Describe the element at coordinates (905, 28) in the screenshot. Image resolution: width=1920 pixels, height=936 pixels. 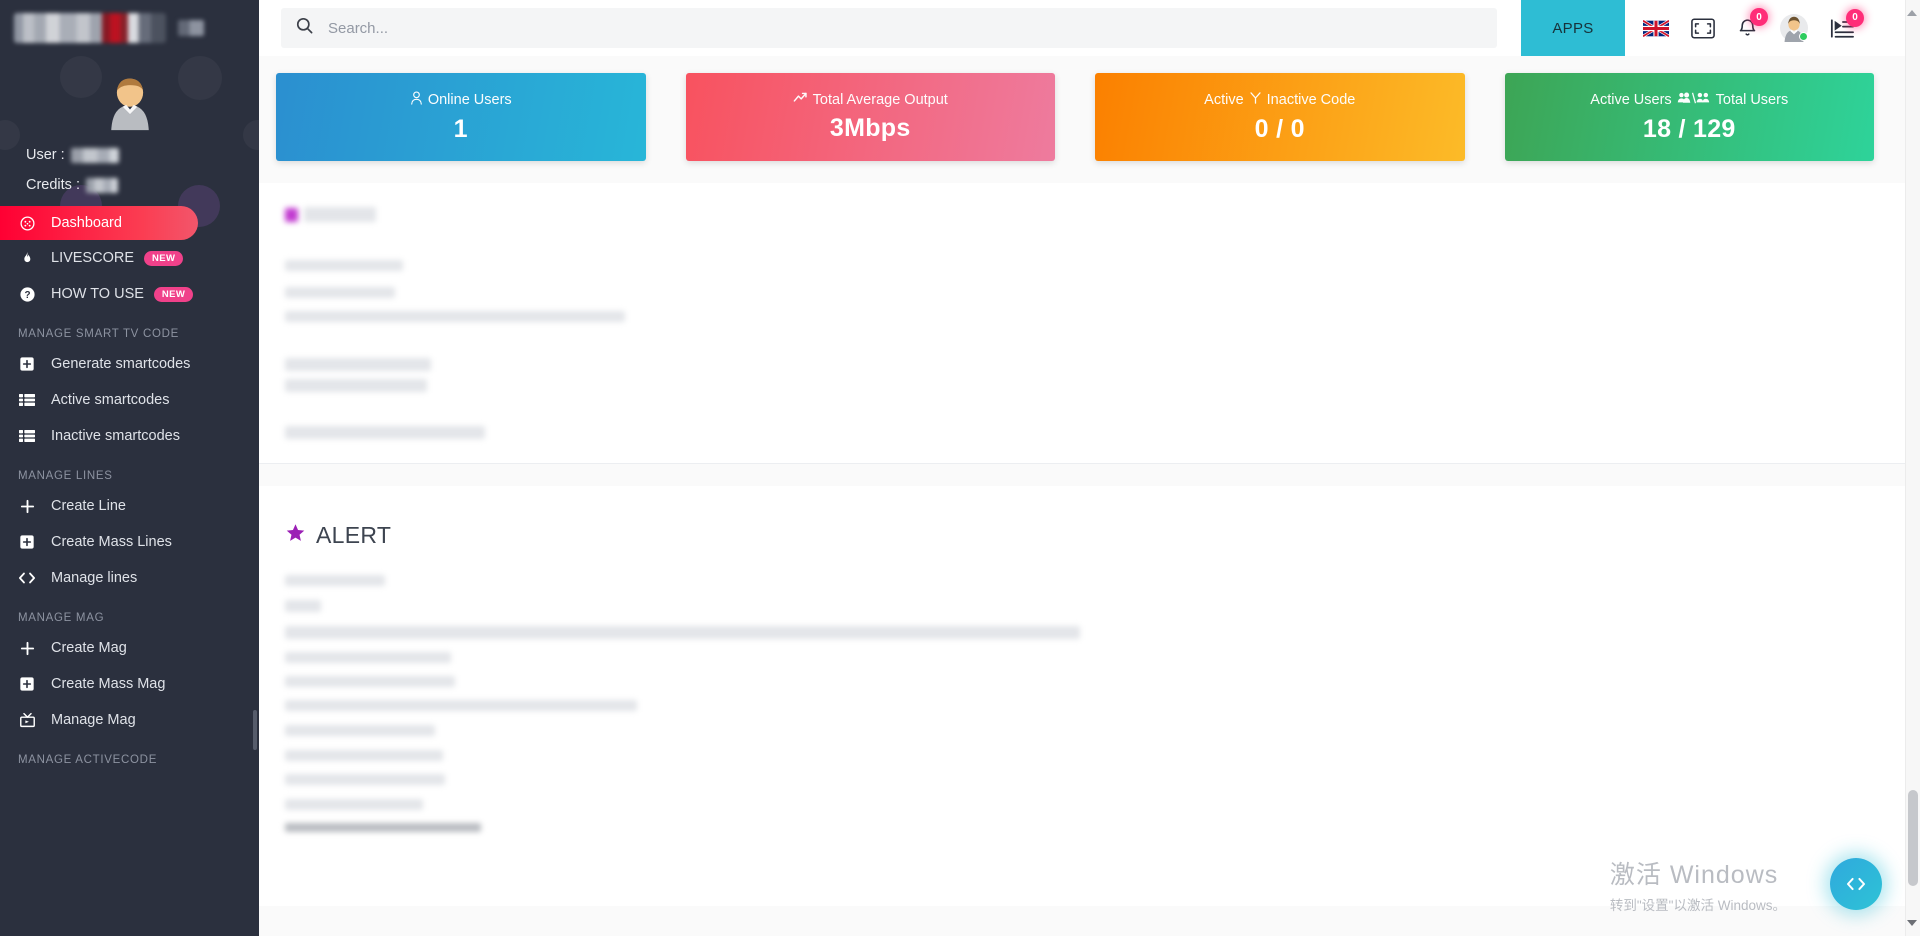
I see `search-input` at that location.